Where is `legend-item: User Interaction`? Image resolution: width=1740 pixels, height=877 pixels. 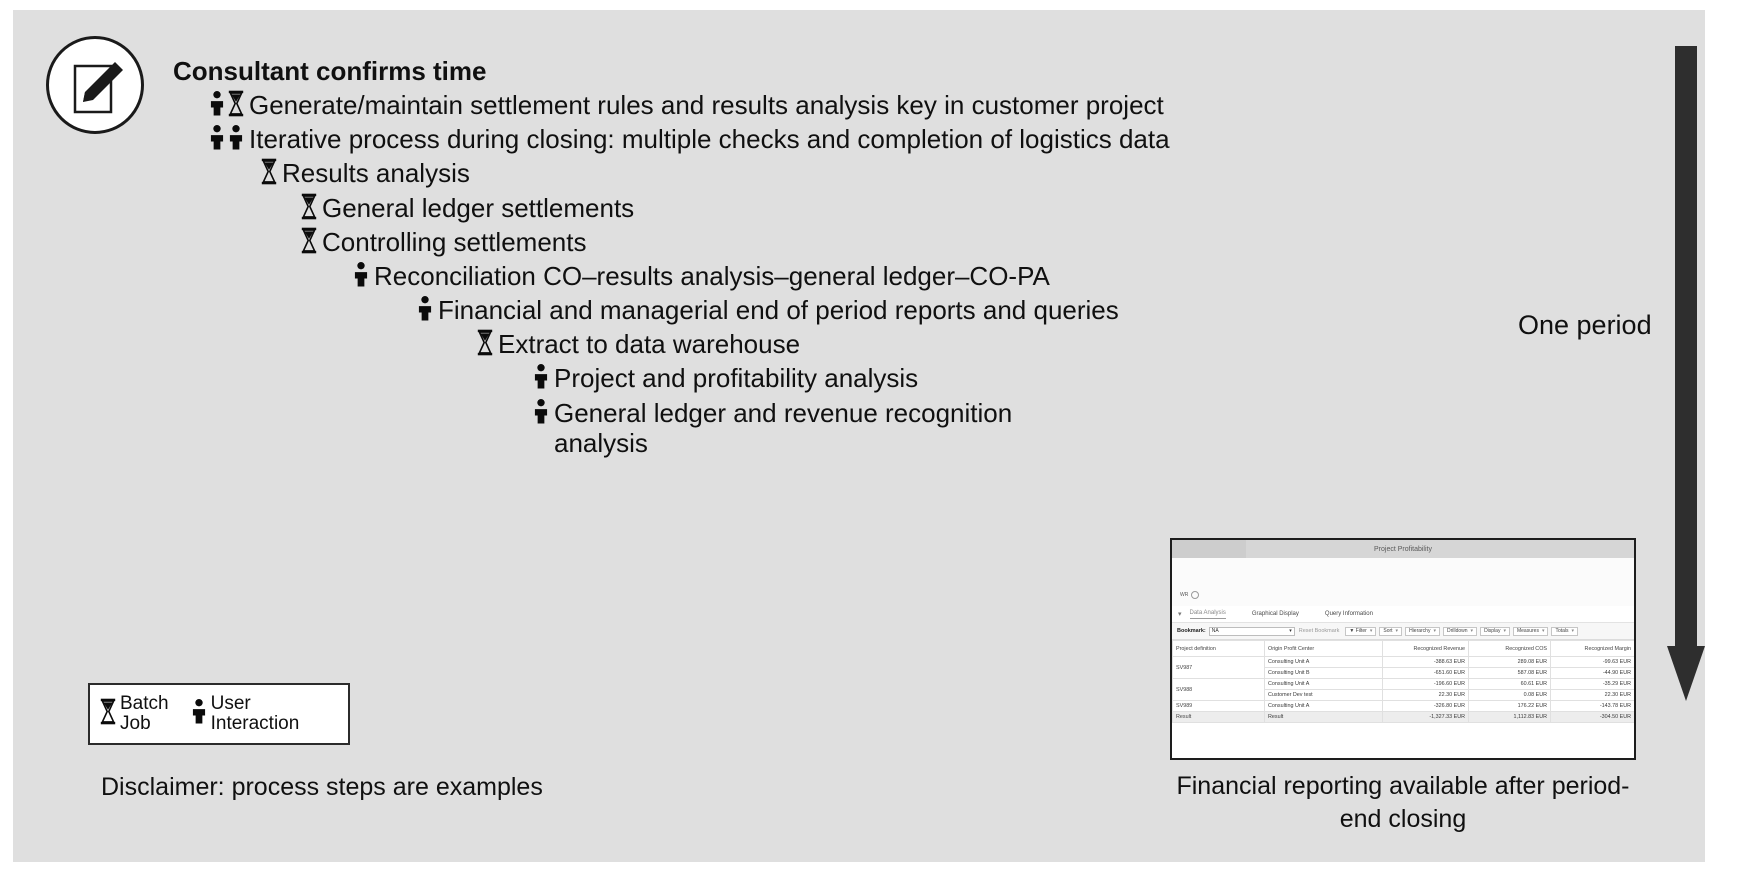
legend-item: User Interaction is located at coordinates (245, 713).